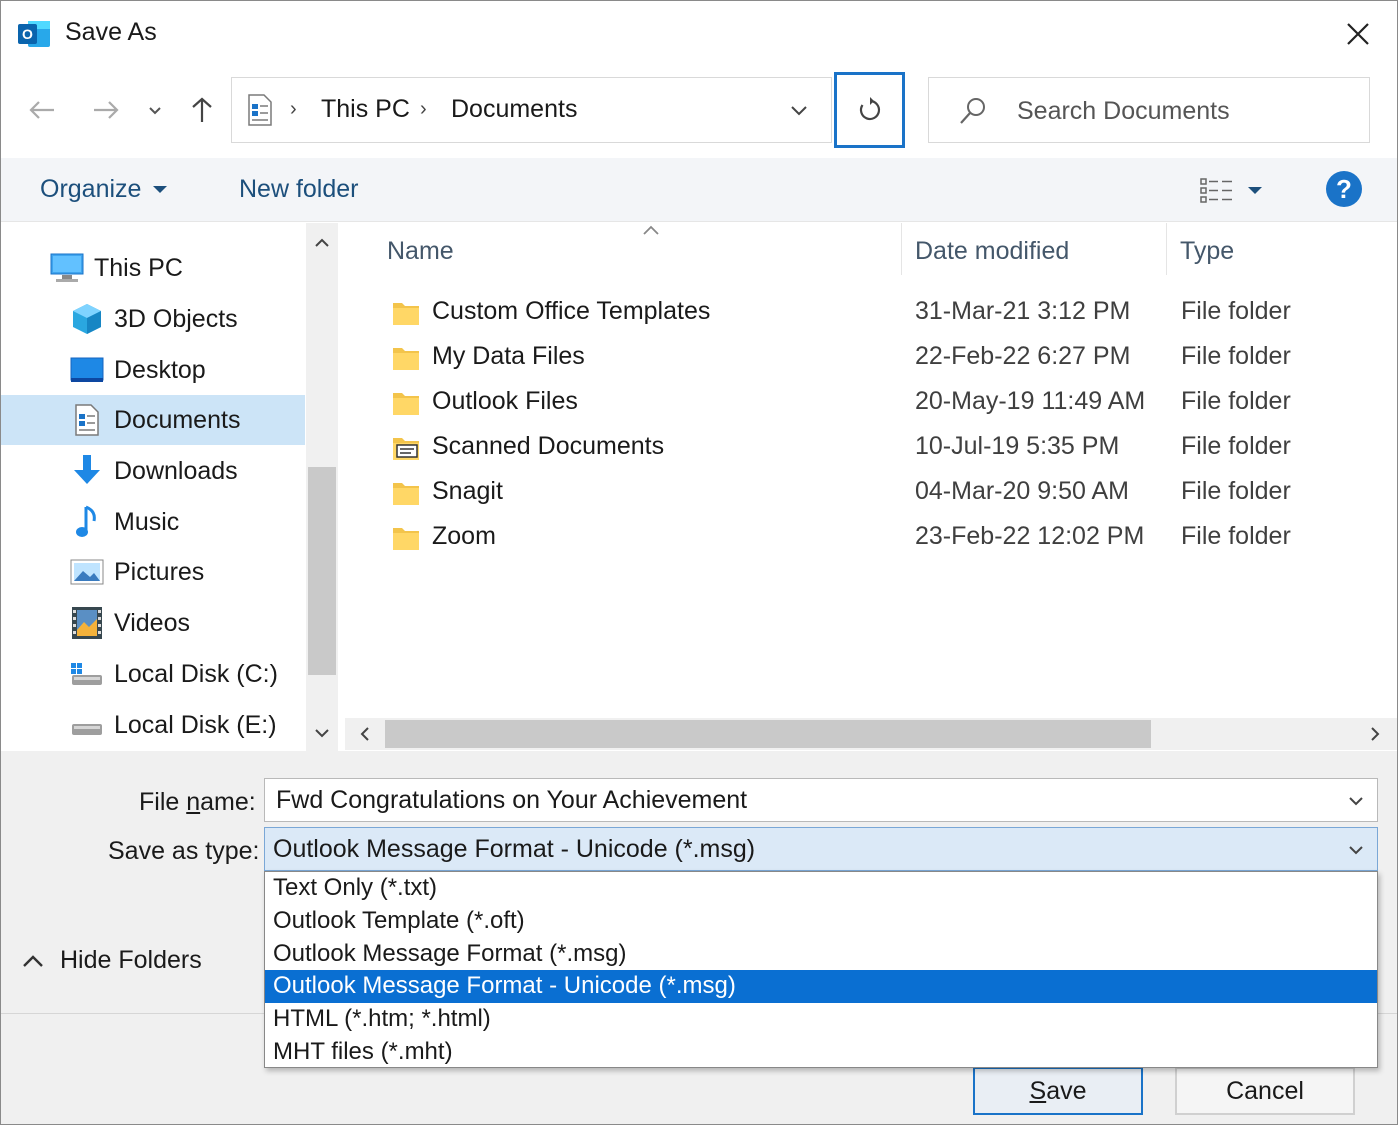 This screenshot has width=1398, height=1125. What do you see at coordinates (1023, 311) in the screenshot?
I see `file-date: 31-Mar-21 3:12 PM` at bounding box center [1023, 311].